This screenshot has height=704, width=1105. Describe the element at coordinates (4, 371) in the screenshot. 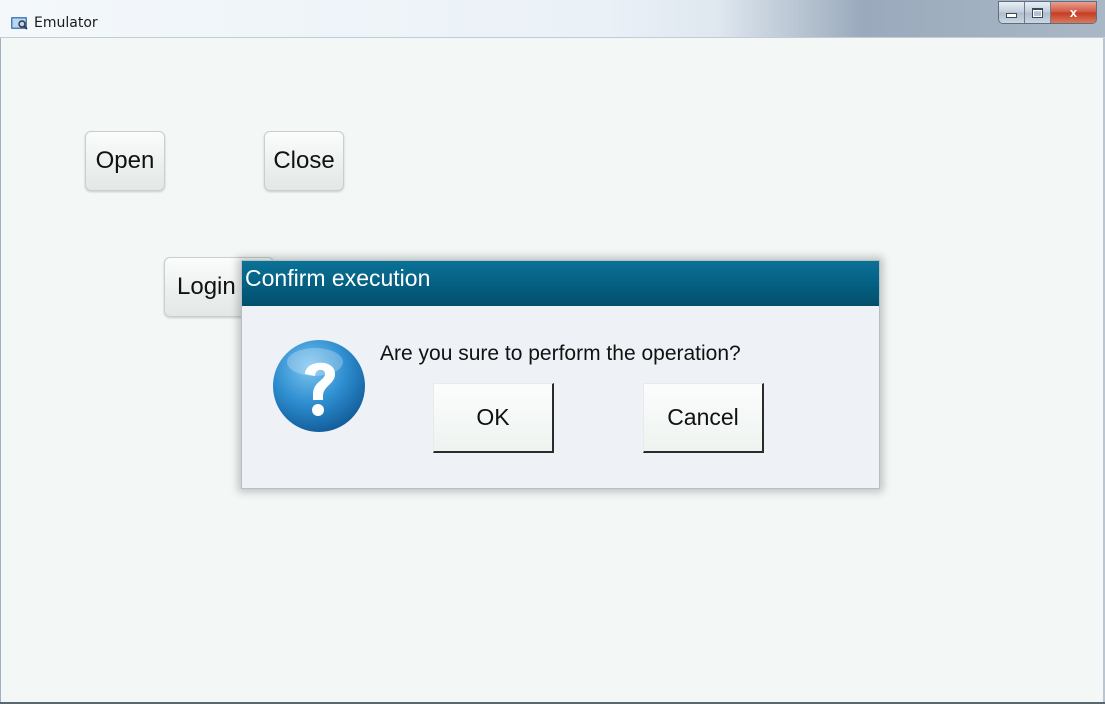

I see `window-frame-left` at that location.